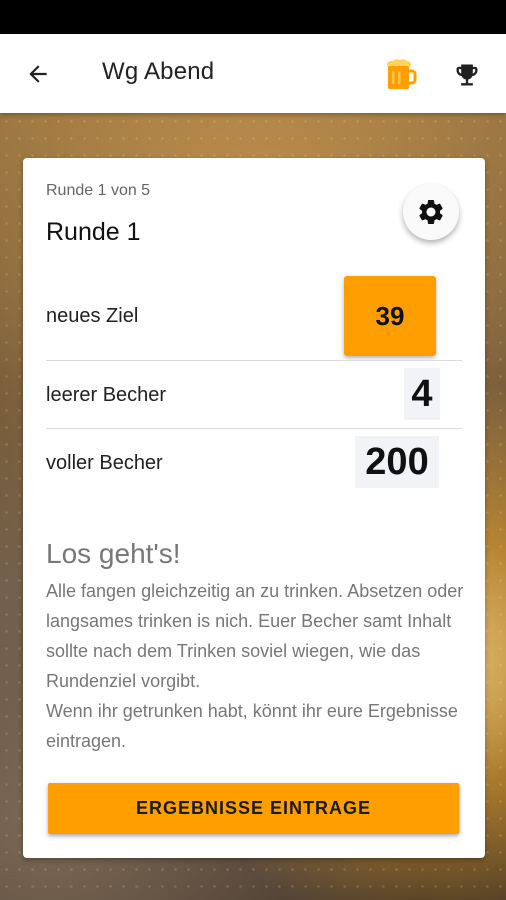  Describe the element at coordinates (422, 394) in the screenshot. I see `empty-cup-value: 4` at that location.